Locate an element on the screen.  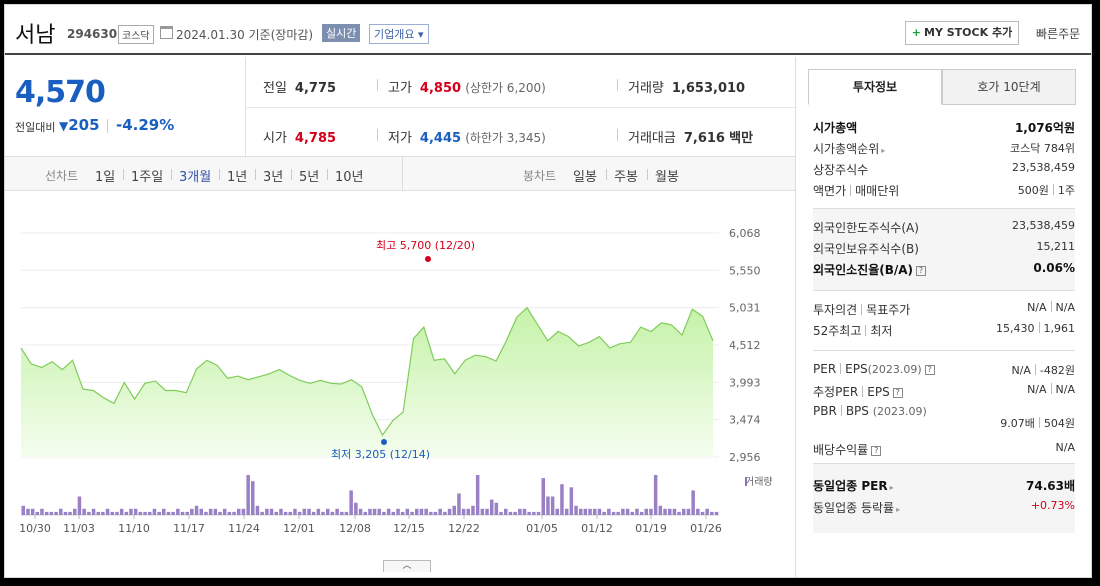
x-tick-label: 12/01 is located at coordinates (299, 528).